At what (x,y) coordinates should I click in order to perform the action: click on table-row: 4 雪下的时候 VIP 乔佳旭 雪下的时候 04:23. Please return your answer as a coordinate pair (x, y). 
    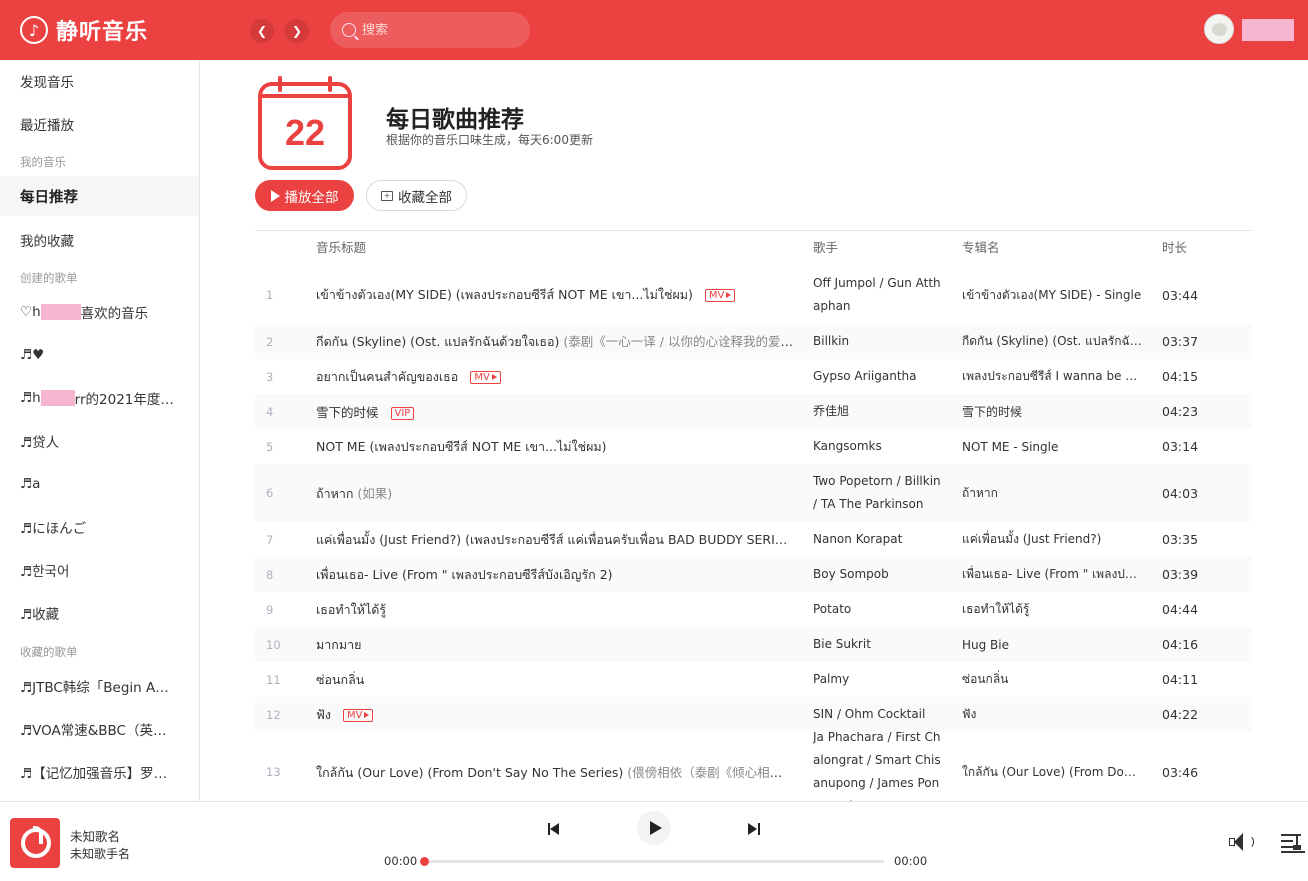
    Looking at the image, I should click on (753, 411).